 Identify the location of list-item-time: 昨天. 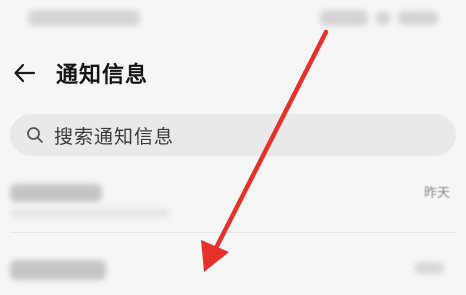
(436, 193).